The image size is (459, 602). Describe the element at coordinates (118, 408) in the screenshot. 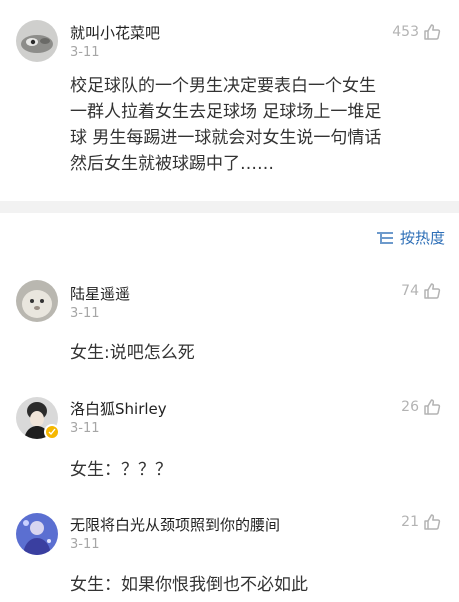

I see `comment-username: 洛白狐Shirley` at that location.